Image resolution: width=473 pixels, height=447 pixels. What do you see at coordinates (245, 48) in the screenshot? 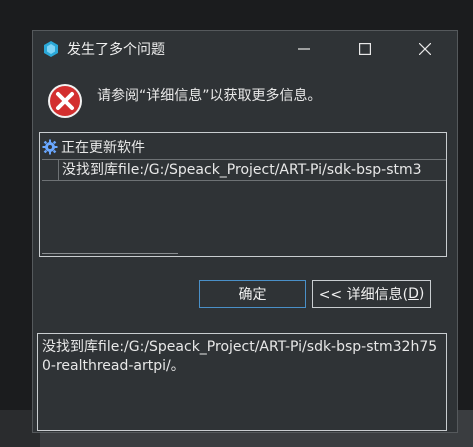
I see `titlebar: 发生了多个问题` at bounding box center [245, 48].